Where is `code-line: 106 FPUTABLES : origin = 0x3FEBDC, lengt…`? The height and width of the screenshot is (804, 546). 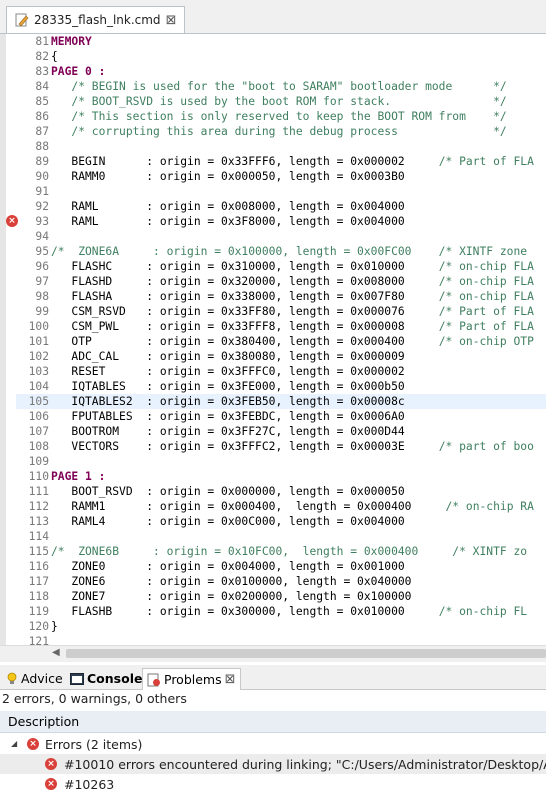
code-line: 106 FPUTABLES : origin = 0x3FEBDC, lengt… is located at coordinates (281, 416).